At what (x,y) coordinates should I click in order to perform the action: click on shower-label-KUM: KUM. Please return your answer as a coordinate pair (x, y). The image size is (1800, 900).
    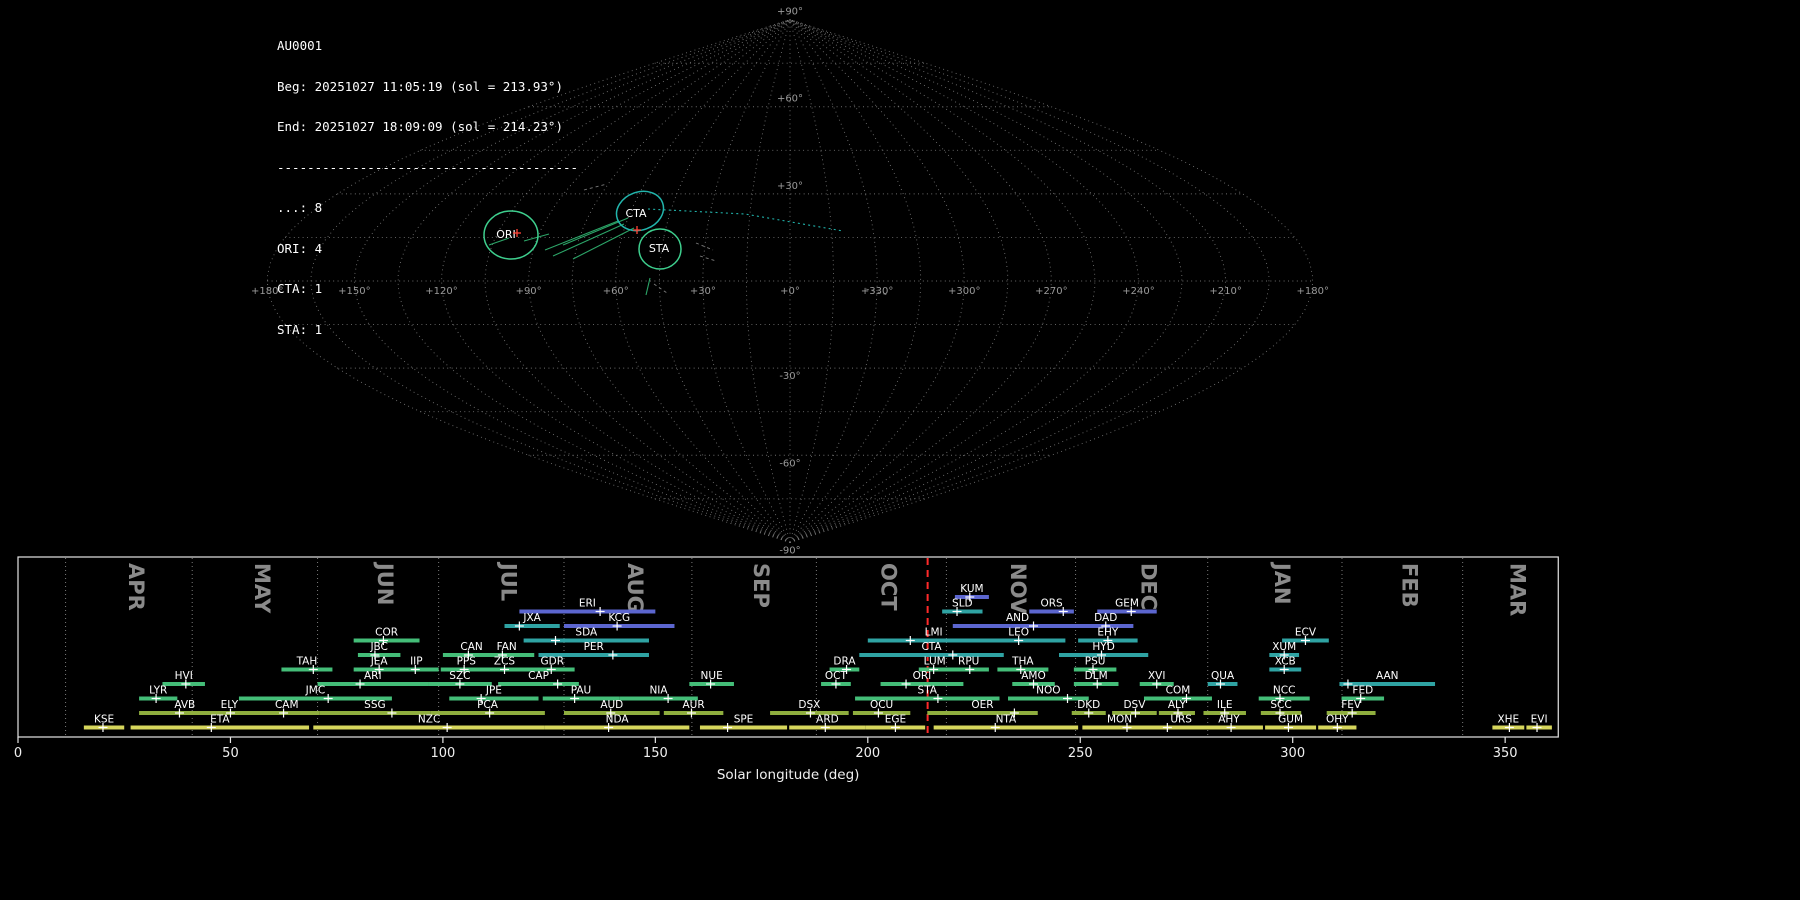
    Looking at the image, I should click on (971, 589).